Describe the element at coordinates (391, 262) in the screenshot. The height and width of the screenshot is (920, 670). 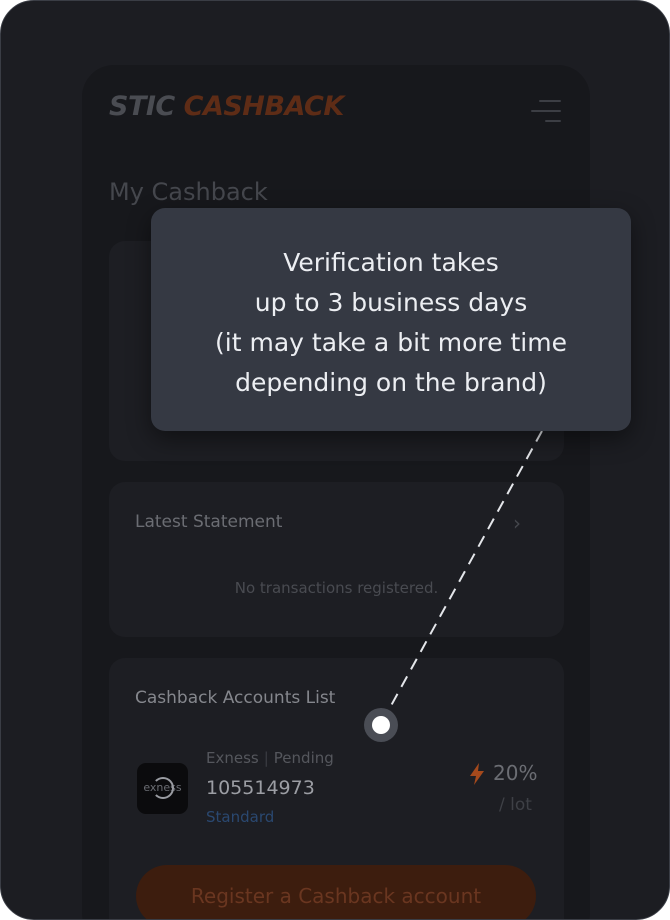
I see `tooltip-line-1: Verification takes` at that location.